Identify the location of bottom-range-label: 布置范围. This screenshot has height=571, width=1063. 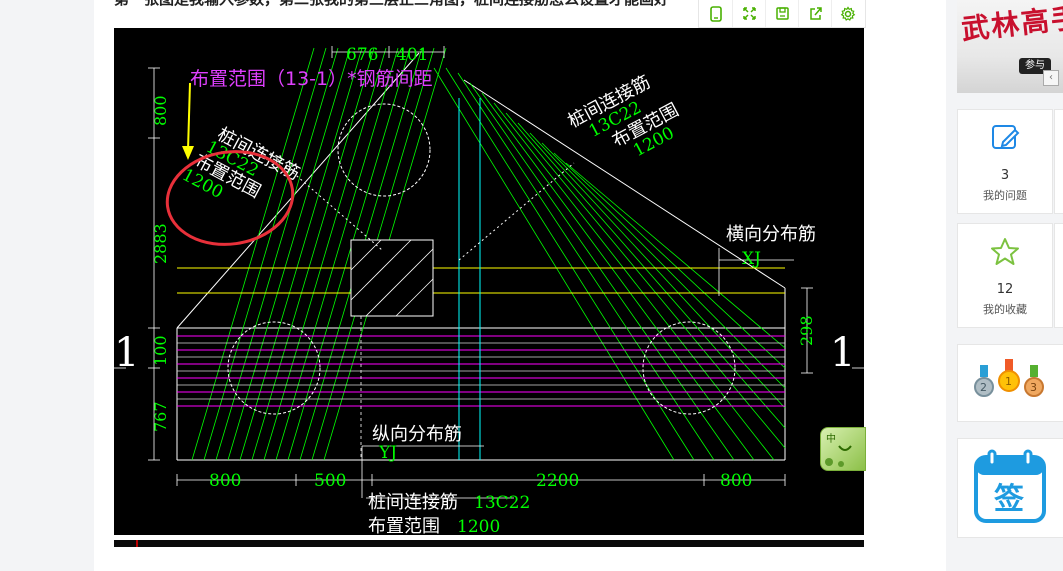
(404, 525).